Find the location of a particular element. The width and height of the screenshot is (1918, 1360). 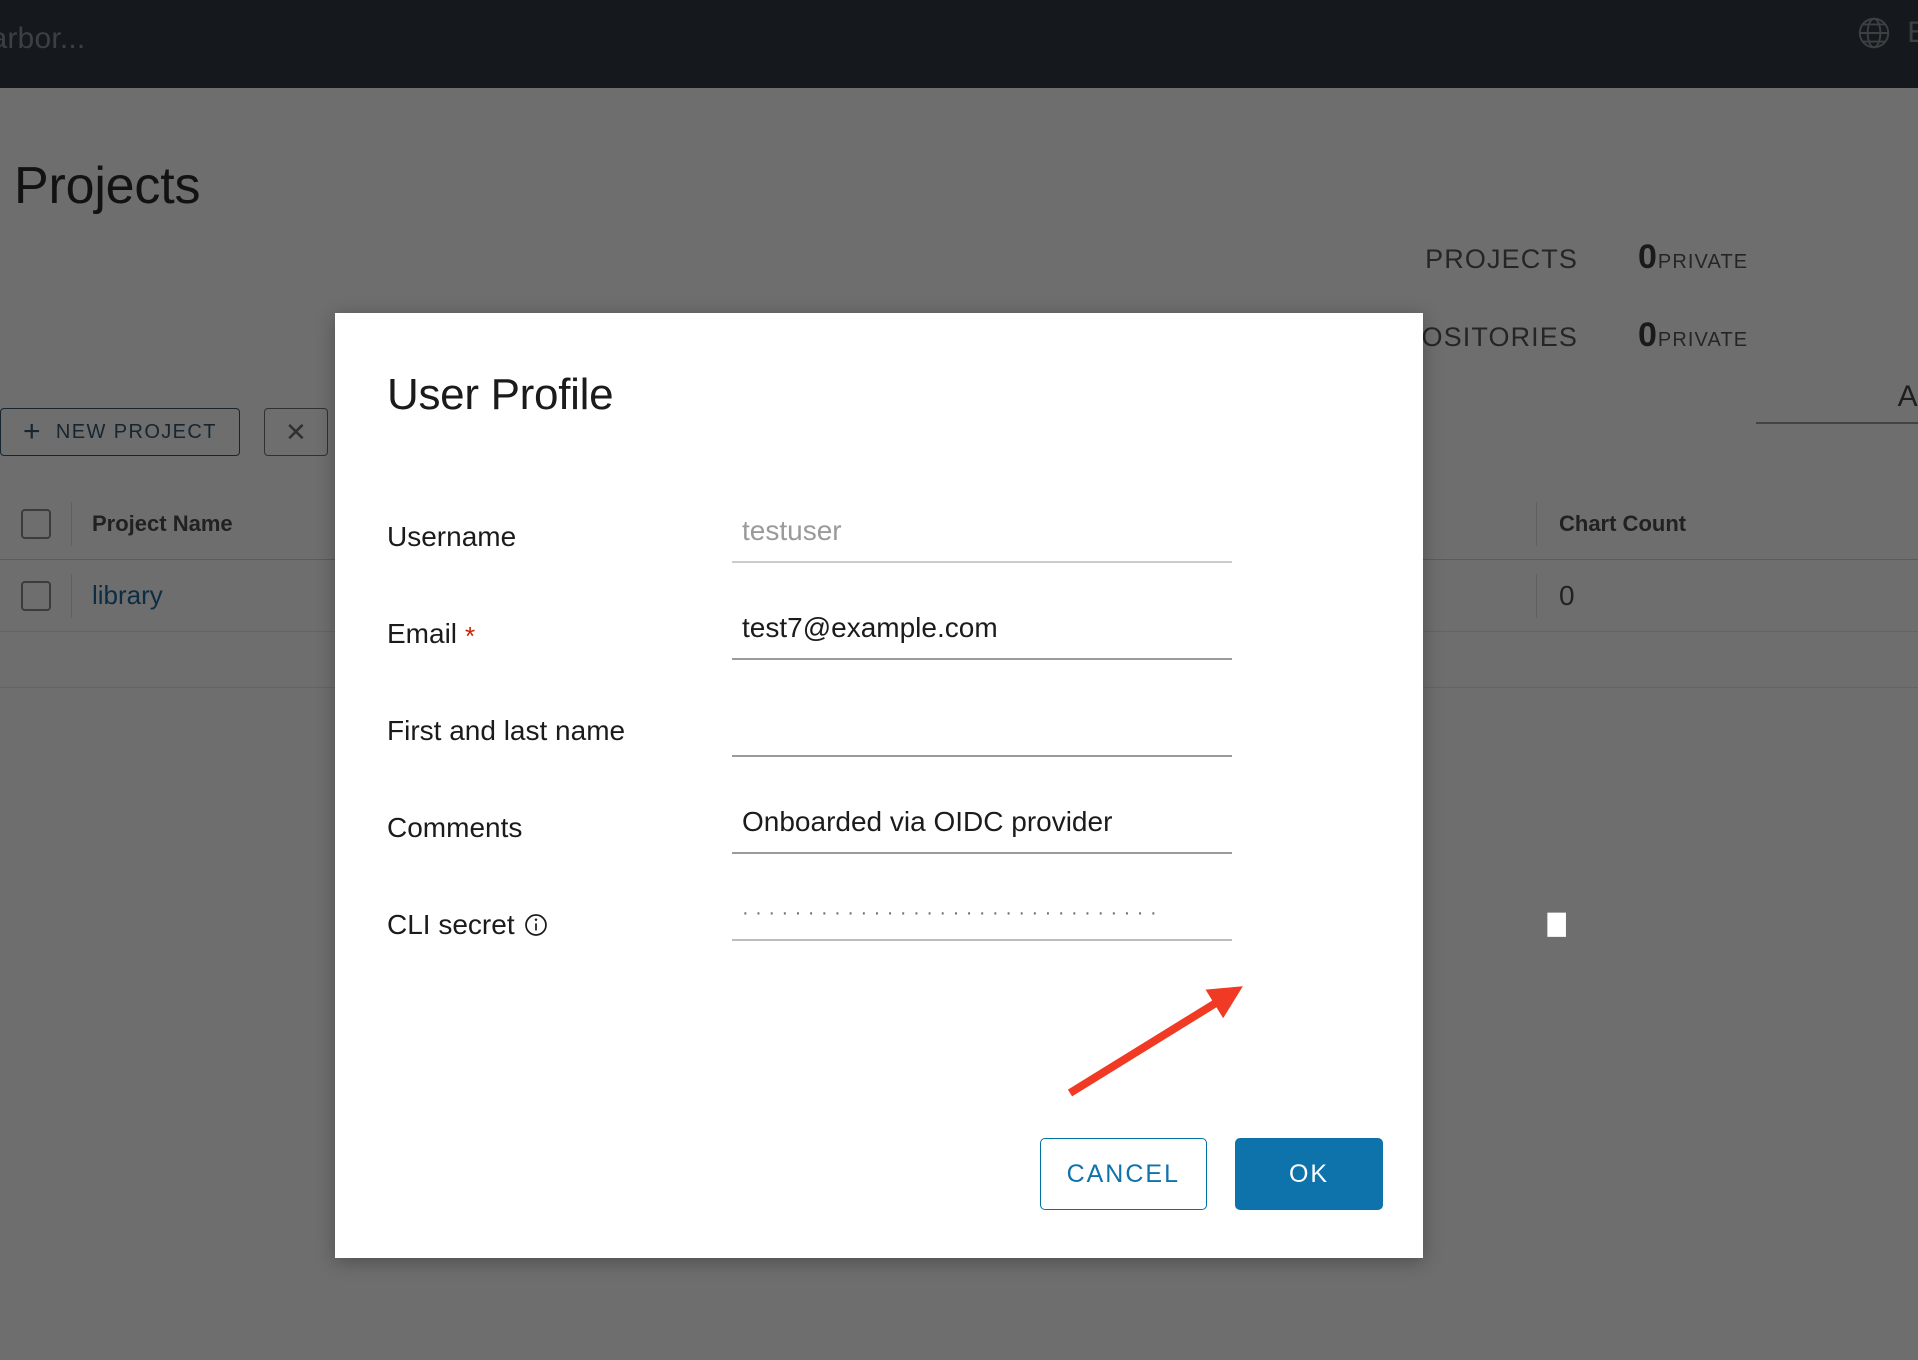

form-row-comments: Comments is located at coordinates (887, 854).